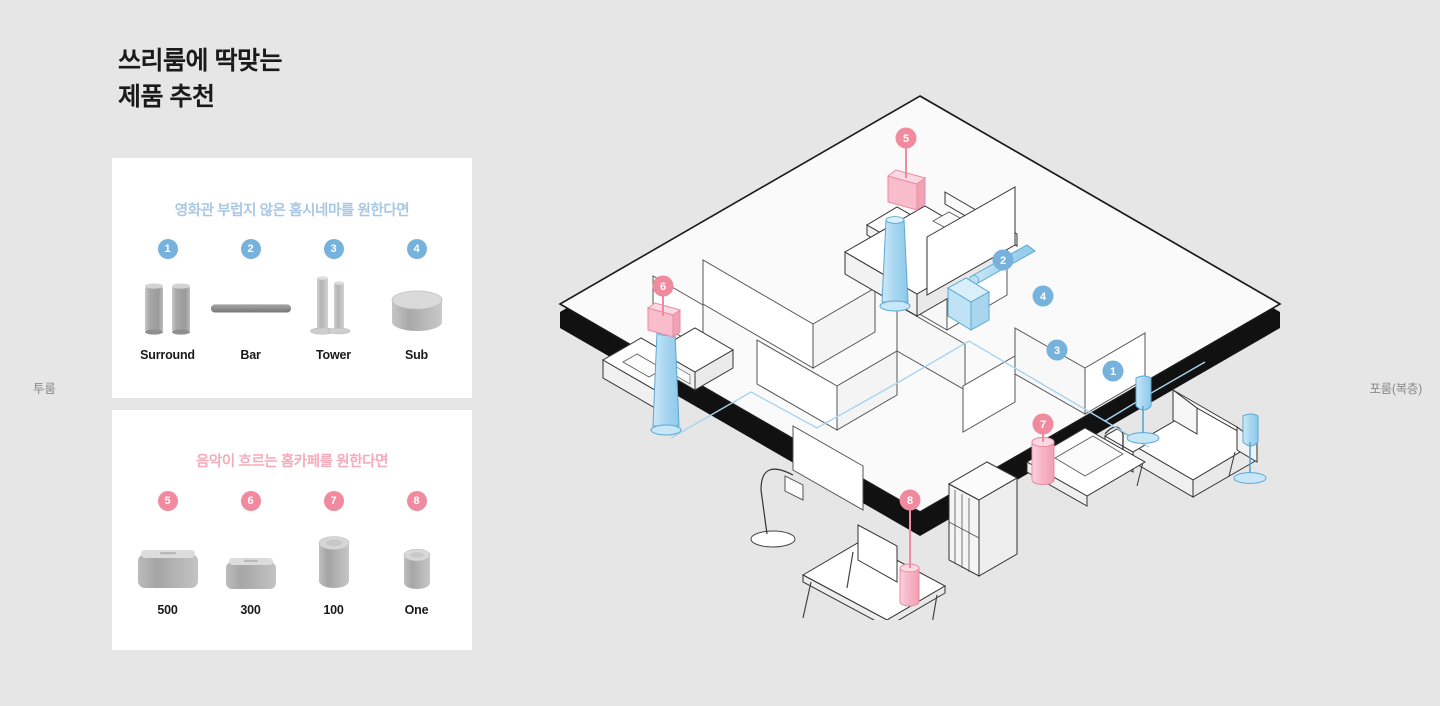 The width and height of the screenshot is (1440, 706). I want to click on side-label-left: 투룸, so click(44, 387).